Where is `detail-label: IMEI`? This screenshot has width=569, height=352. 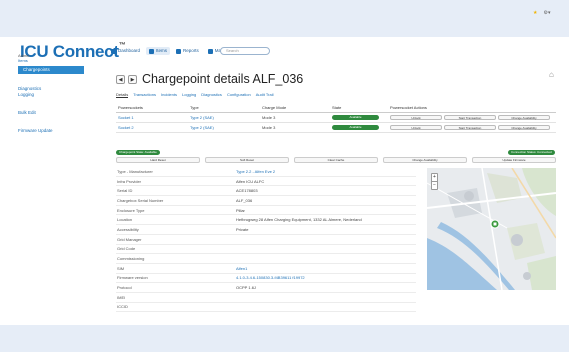 detail-label: IMEI is located at coordinates (121, 297).